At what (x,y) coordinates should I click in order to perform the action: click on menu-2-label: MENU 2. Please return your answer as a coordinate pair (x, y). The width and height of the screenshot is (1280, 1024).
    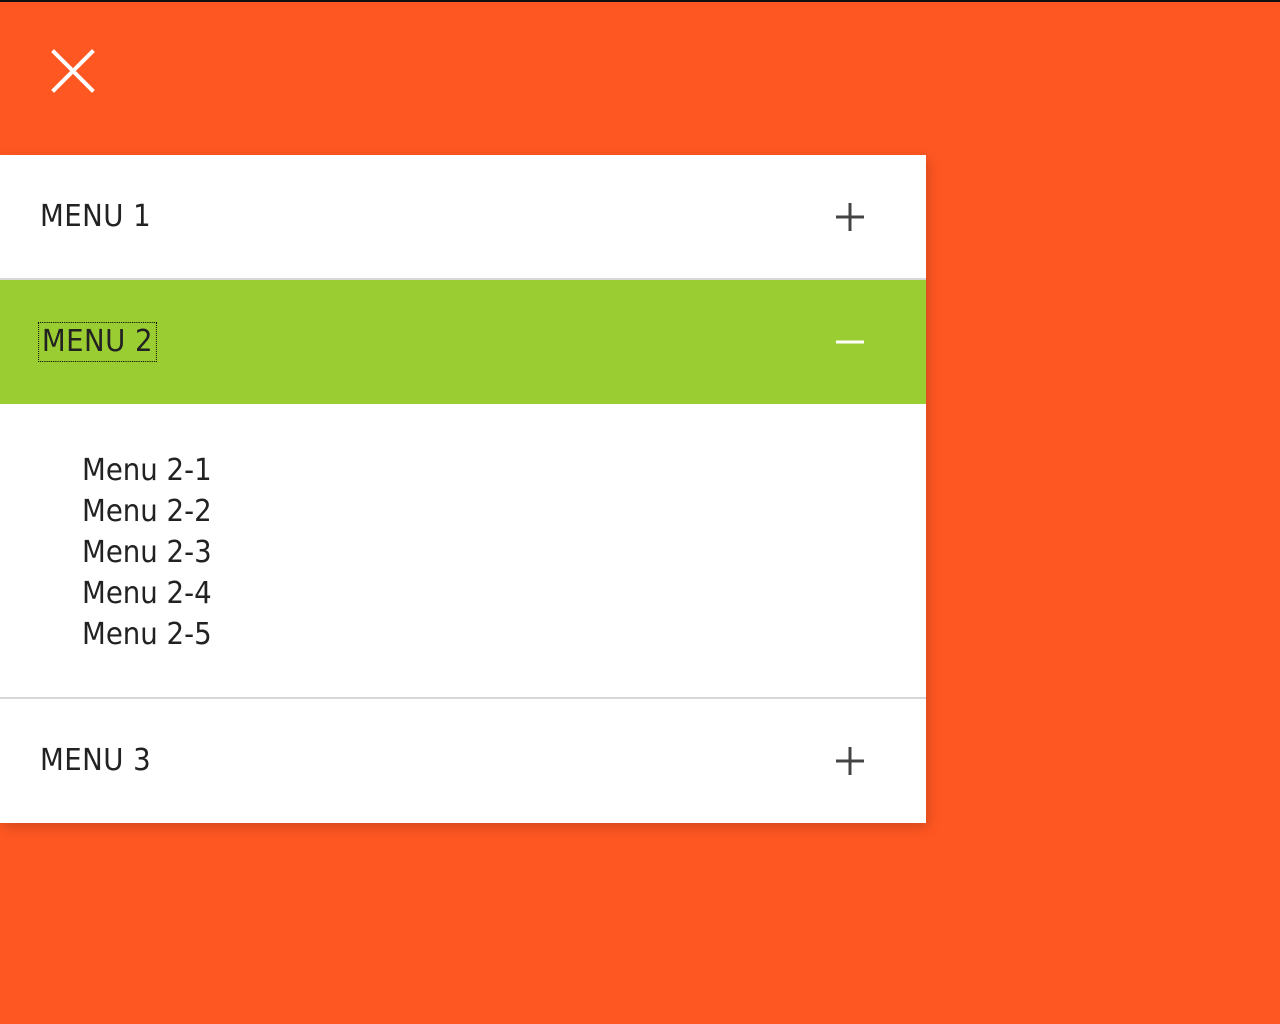
    Looking at the image, I should click on (97, 342).